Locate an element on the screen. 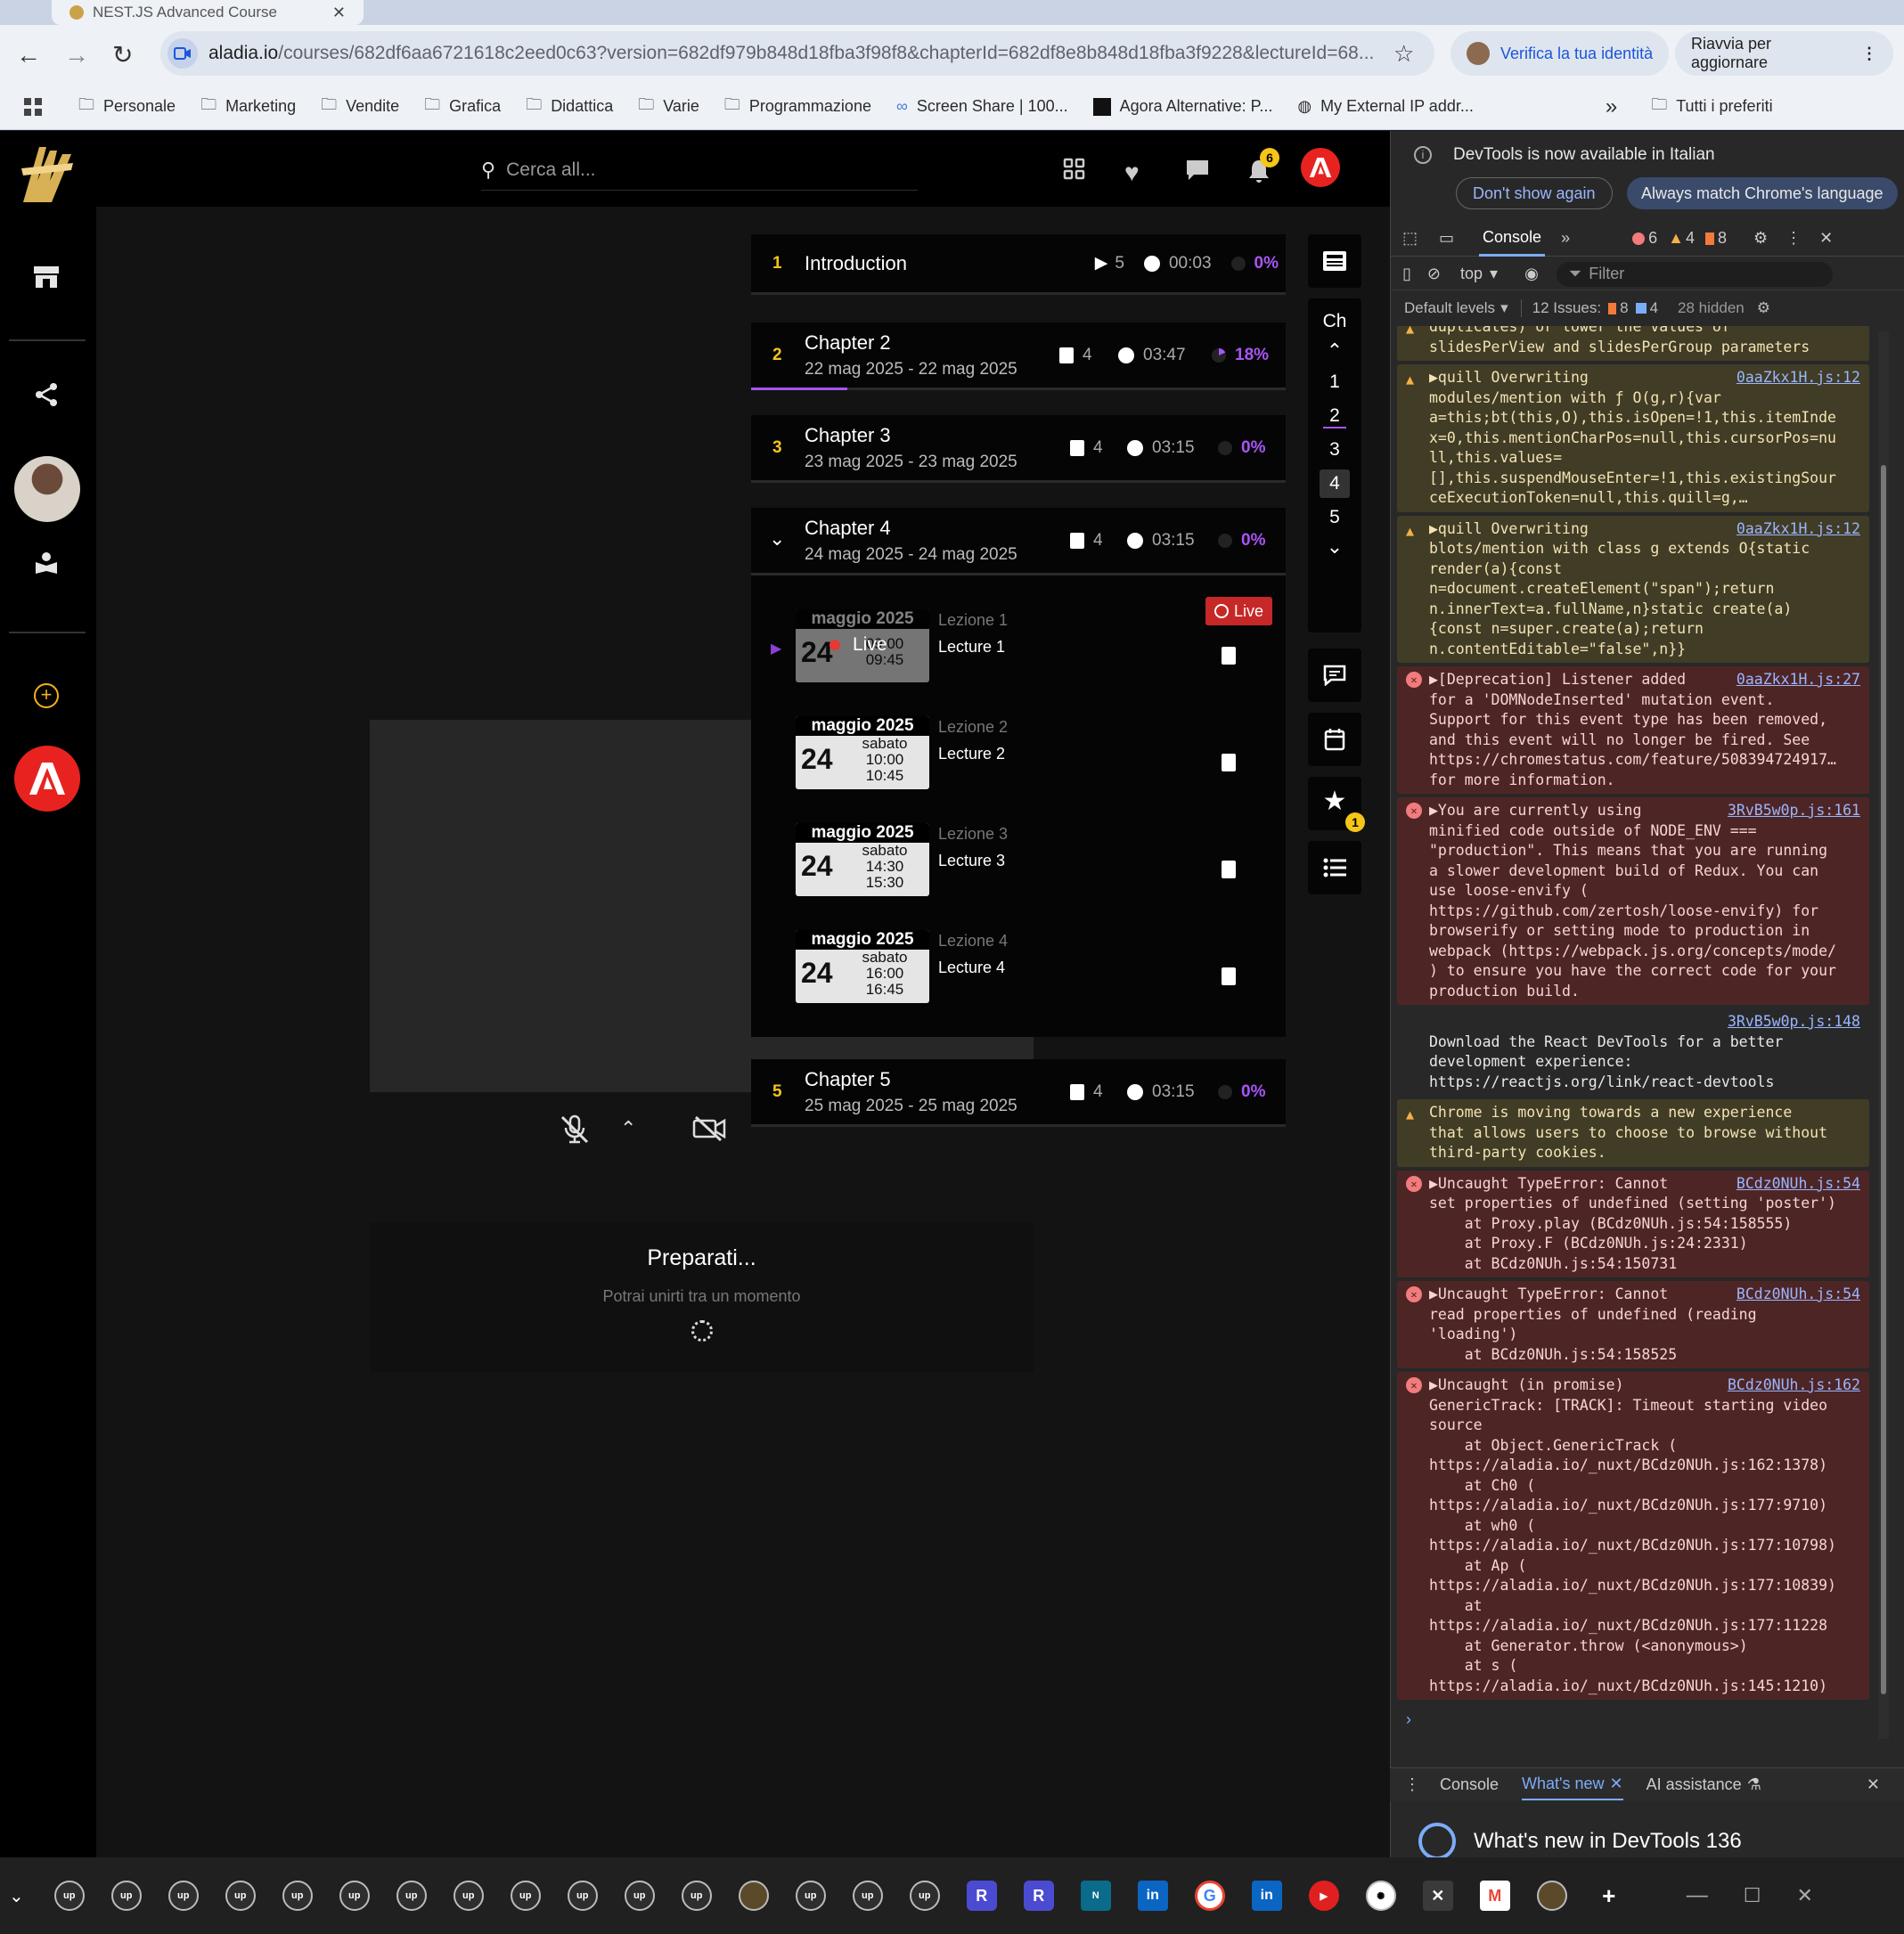 The image size is (1904, 1934). r-app-icon: R is located at coordinates (1038, 1896).